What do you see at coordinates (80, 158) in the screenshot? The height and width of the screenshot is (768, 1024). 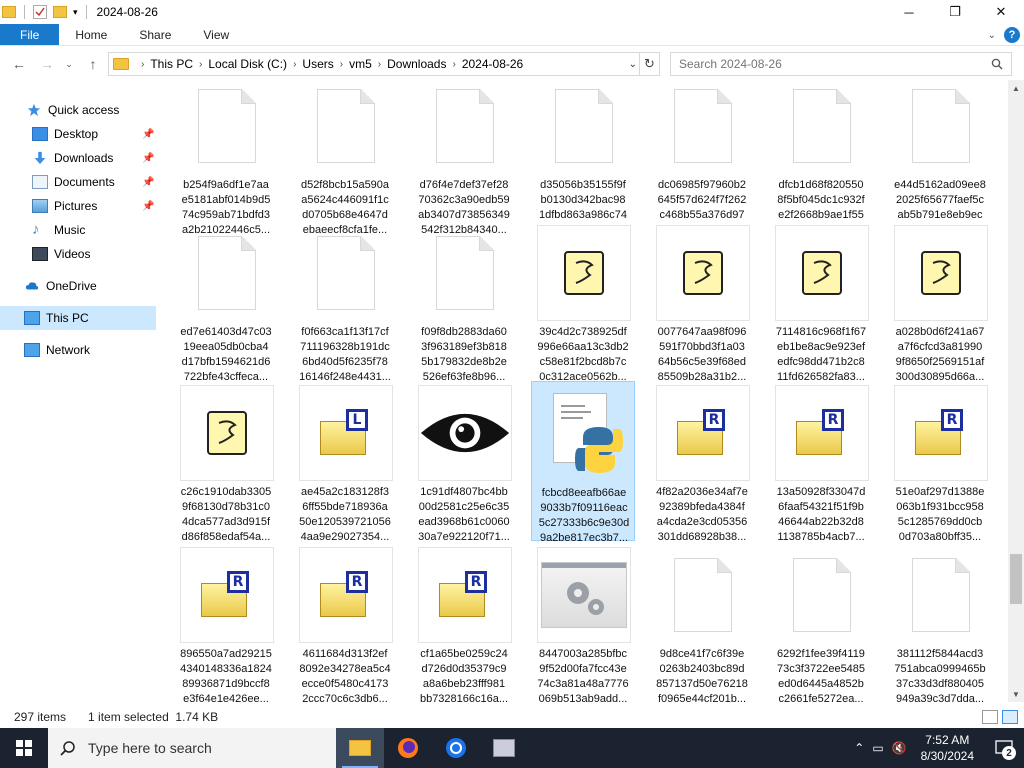 I see `nav-downloads: Downloads 📌` at bounding box center [80, 158].